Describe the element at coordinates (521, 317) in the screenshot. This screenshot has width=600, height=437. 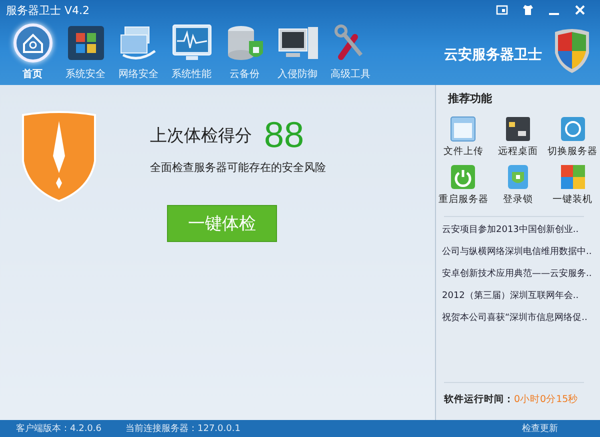
I see `news-link: 祝贺本公司喜获“深圳市信息网络促..` at that location.